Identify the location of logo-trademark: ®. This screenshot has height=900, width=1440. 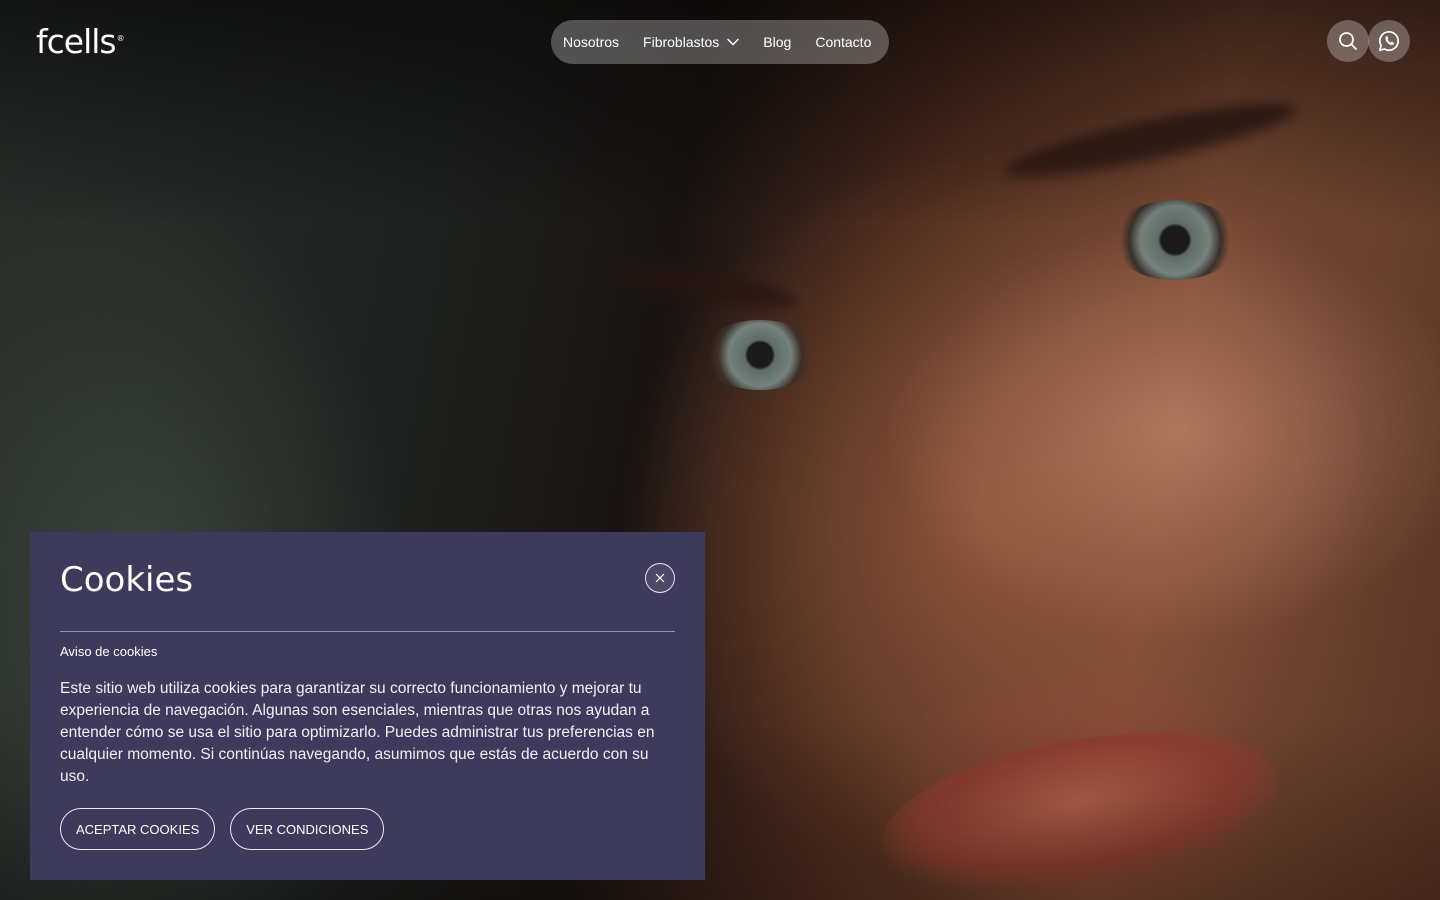
(120, 38).